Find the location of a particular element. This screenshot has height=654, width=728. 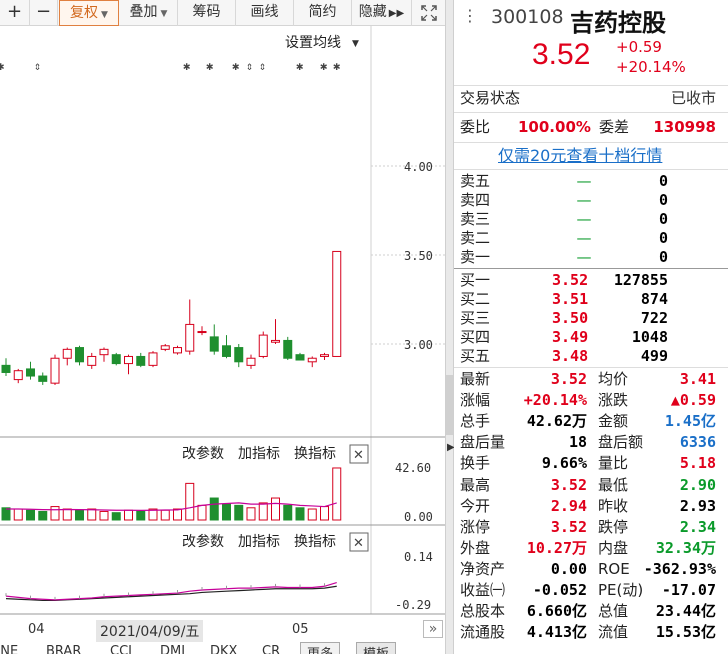

price-change-pct: +20.14% is located at coordinates (651, 67).